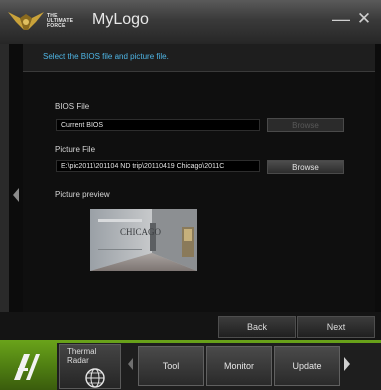 This screenshot has width=381, height=390. Describe the element at coordinates (16, 195) in the screenshot. I see `left-arrow-icon` at that location.